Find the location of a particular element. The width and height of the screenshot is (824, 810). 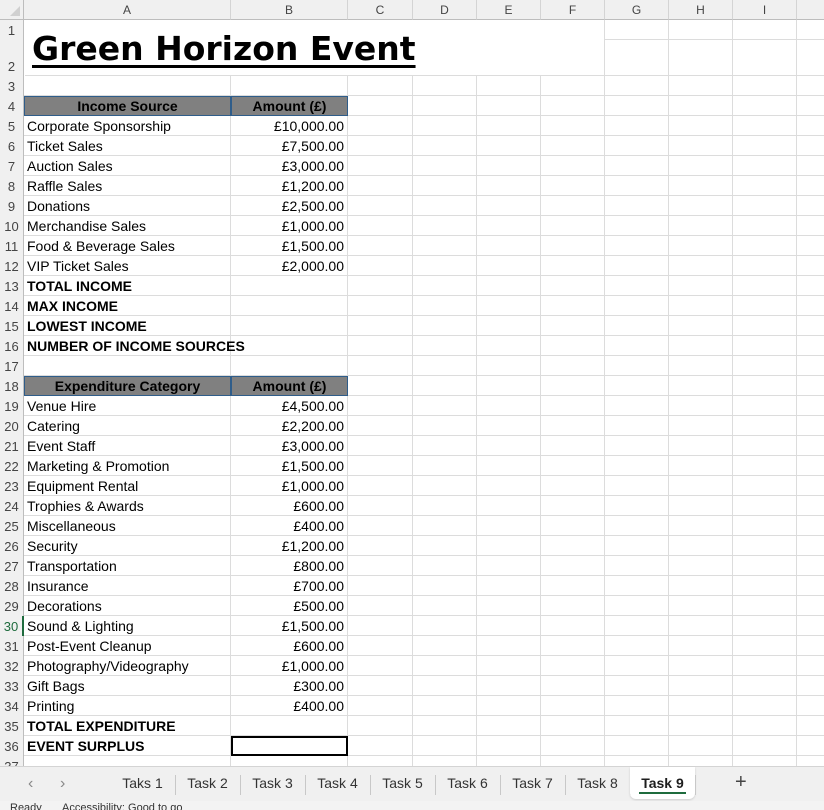

expenditure-amount-cell: £1,500.00 is located at coordinates (289, 466).